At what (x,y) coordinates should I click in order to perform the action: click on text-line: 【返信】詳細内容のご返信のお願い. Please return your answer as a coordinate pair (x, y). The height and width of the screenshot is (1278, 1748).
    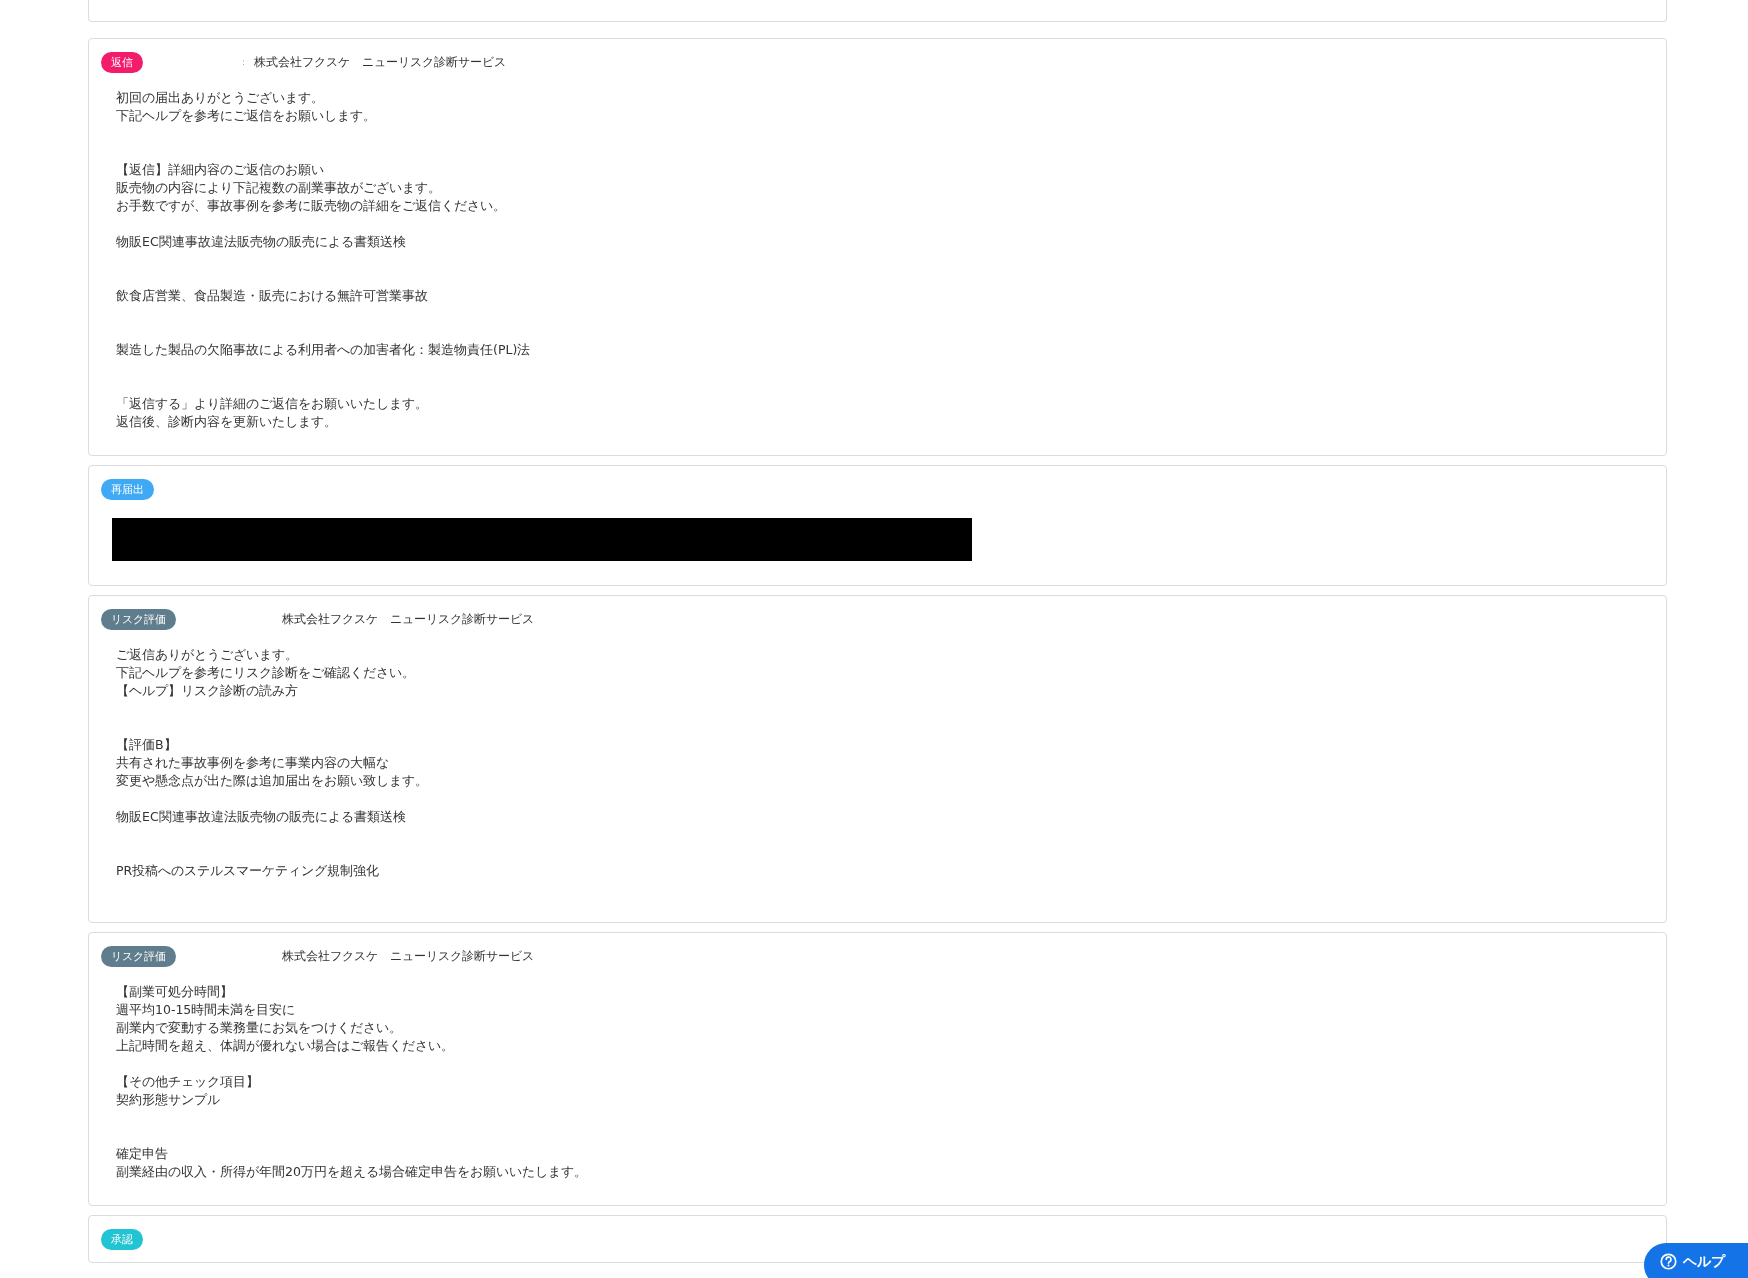
    Looking at the image, I should click on (220, 170).